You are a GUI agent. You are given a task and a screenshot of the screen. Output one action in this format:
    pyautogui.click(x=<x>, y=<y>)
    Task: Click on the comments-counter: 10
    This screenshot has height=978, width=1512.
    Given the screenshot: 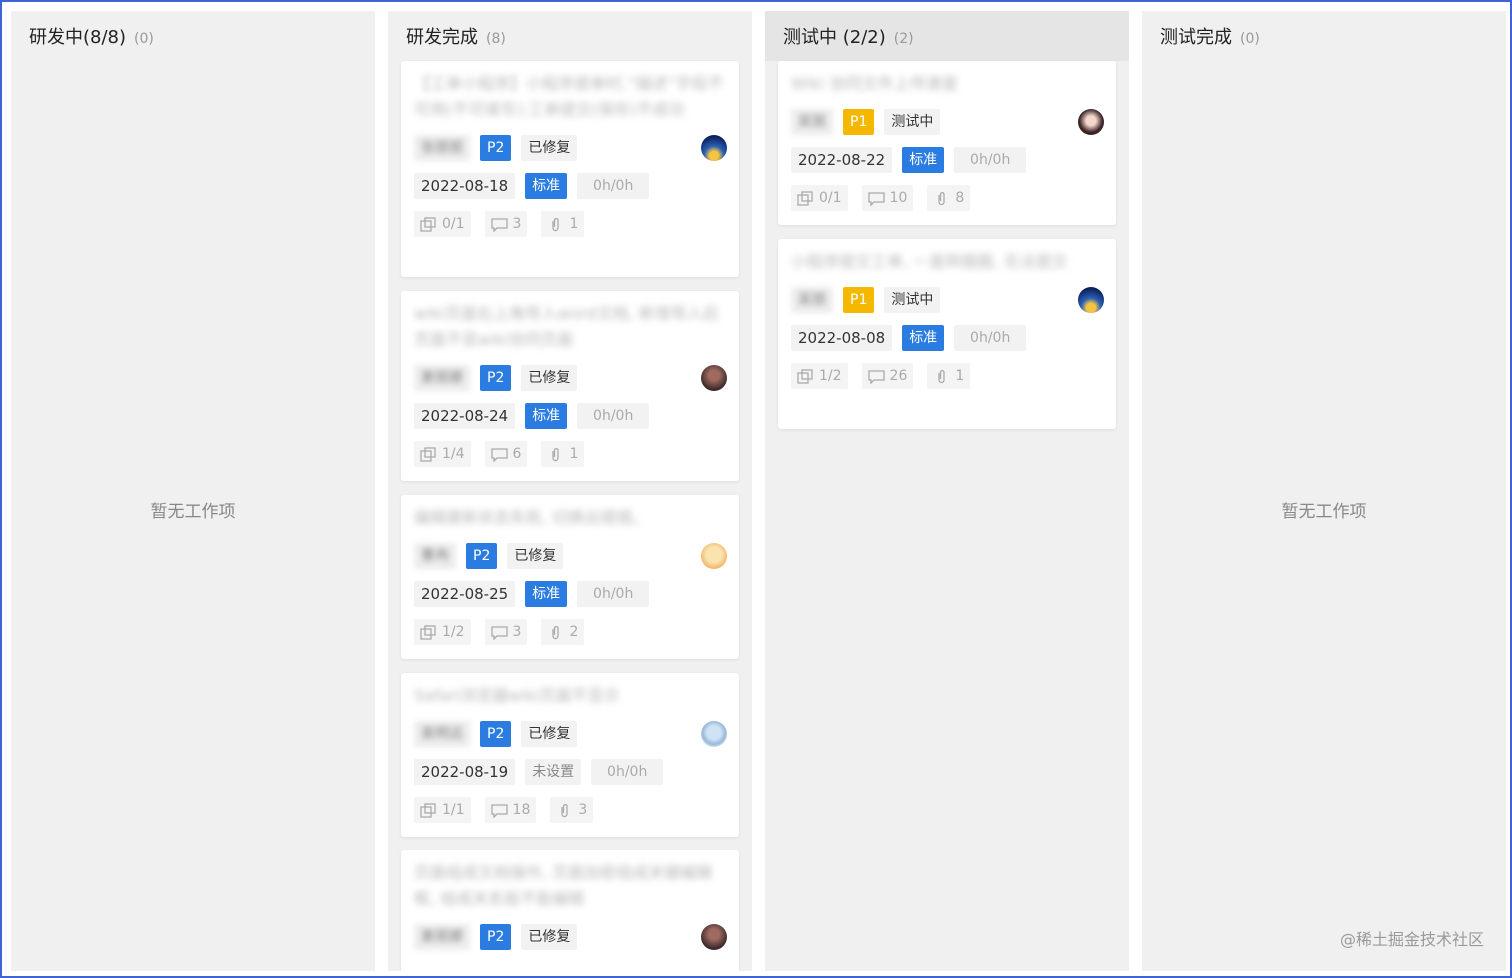 What is the action you would take?
    pyautogui.click(x=887, y=198)
    